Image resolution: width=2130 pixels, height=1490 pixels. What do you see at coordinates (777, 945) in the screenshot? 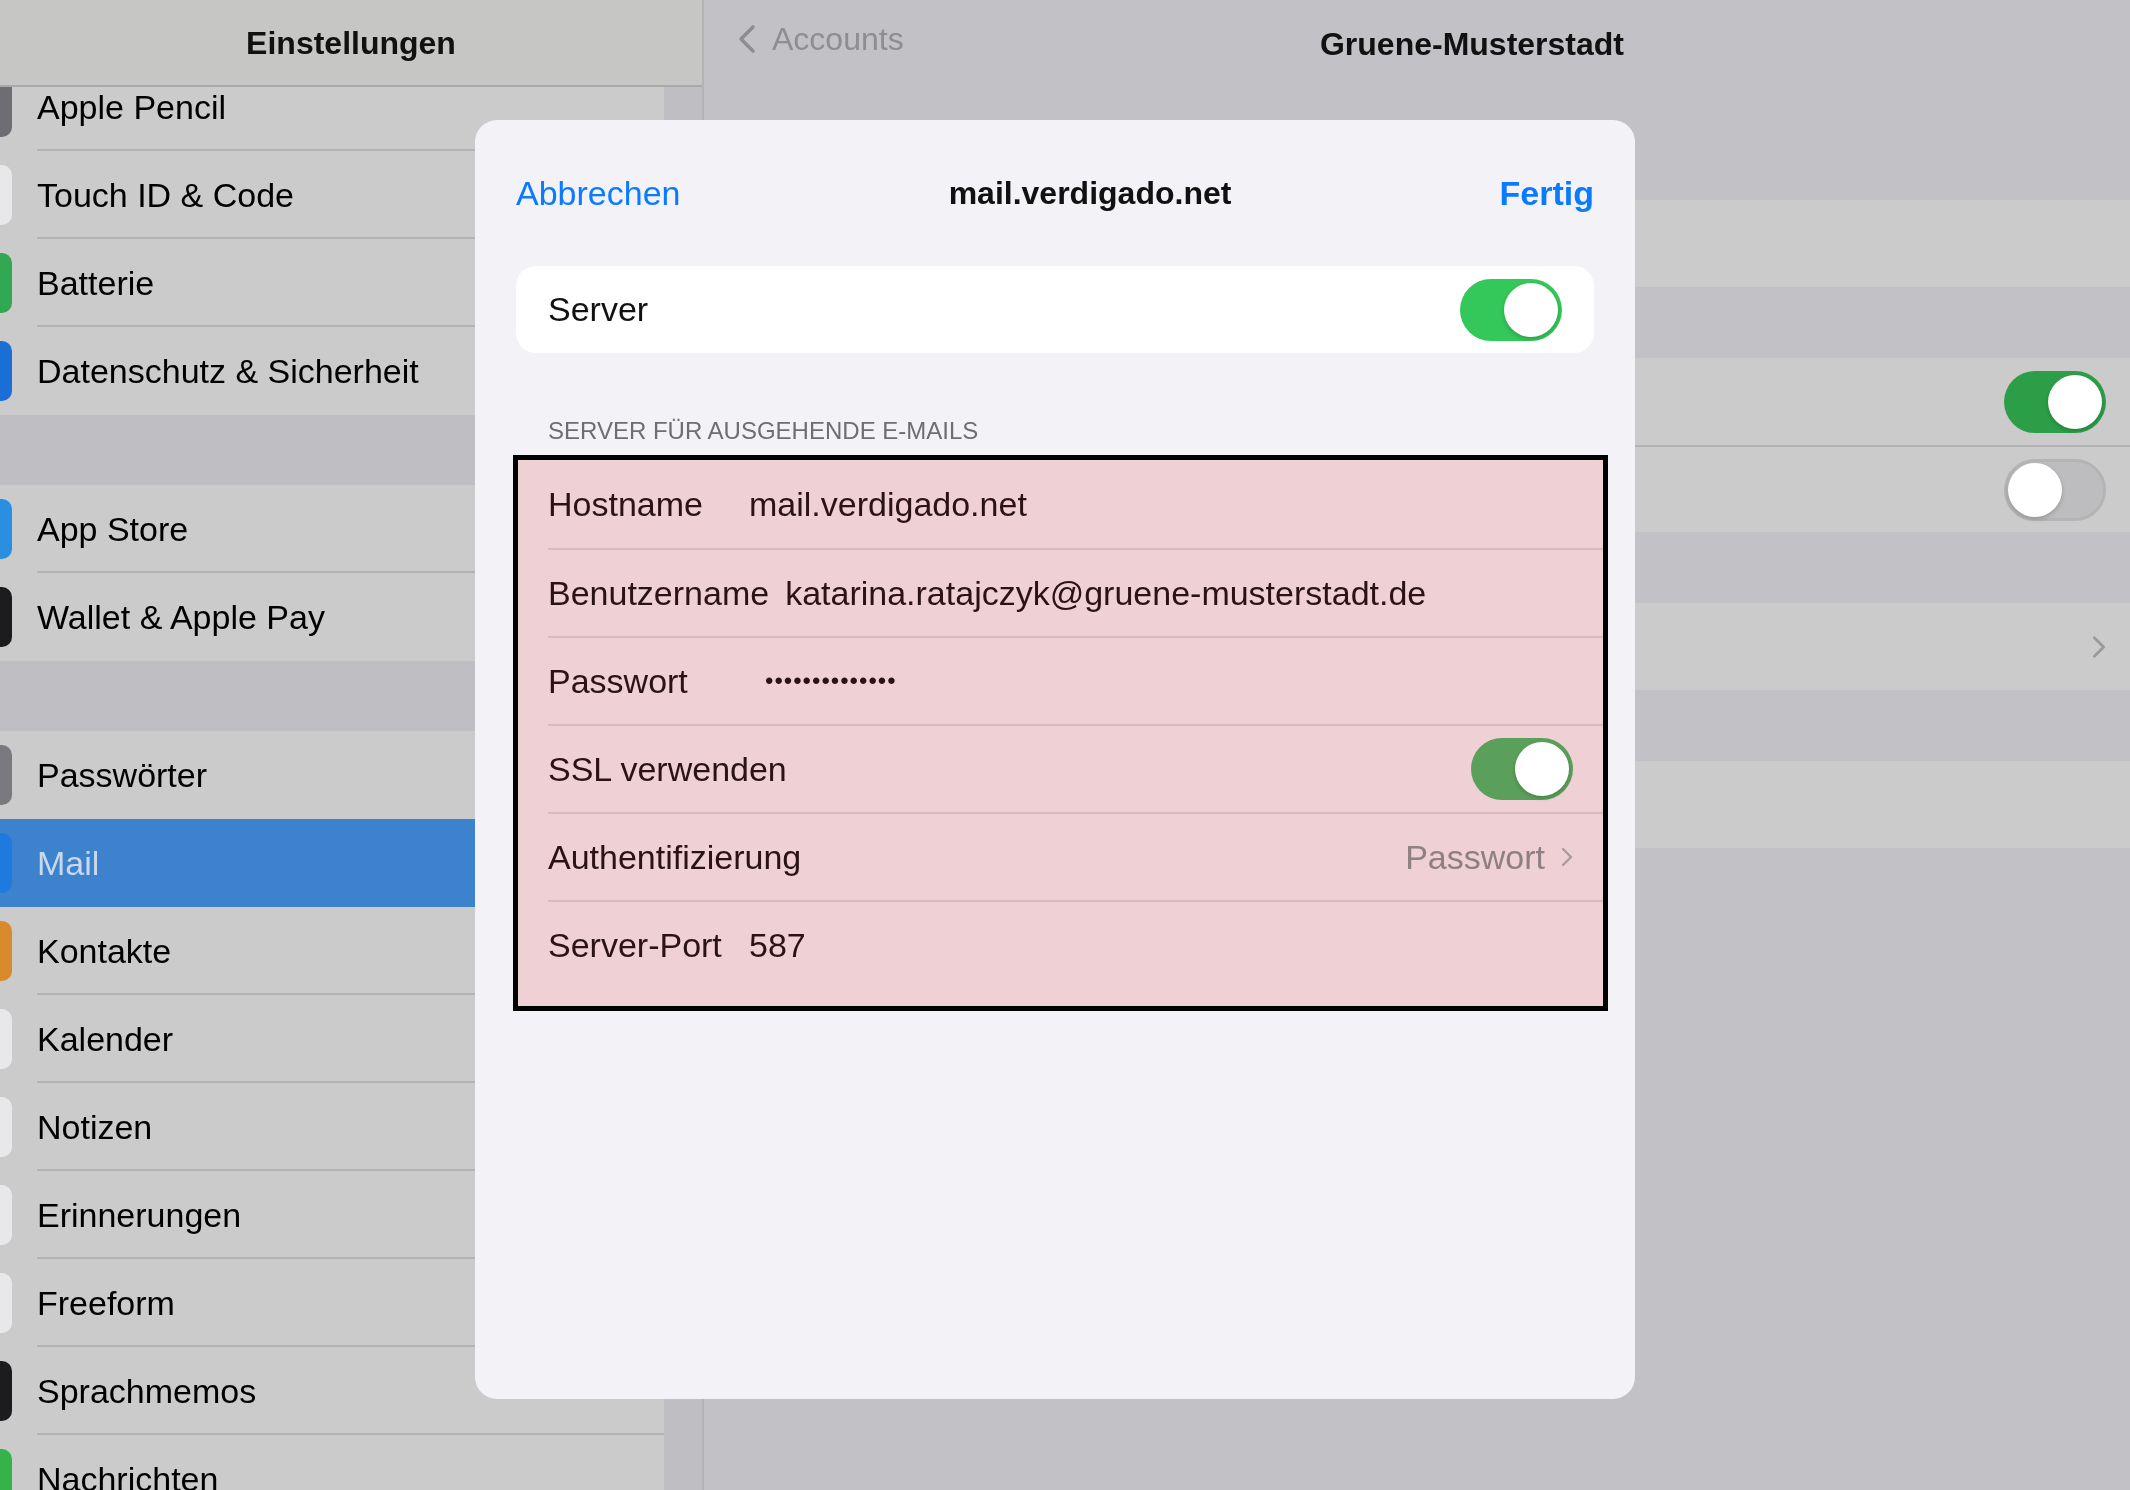
I see `field-value: 587` at bounding box center [777, 945].